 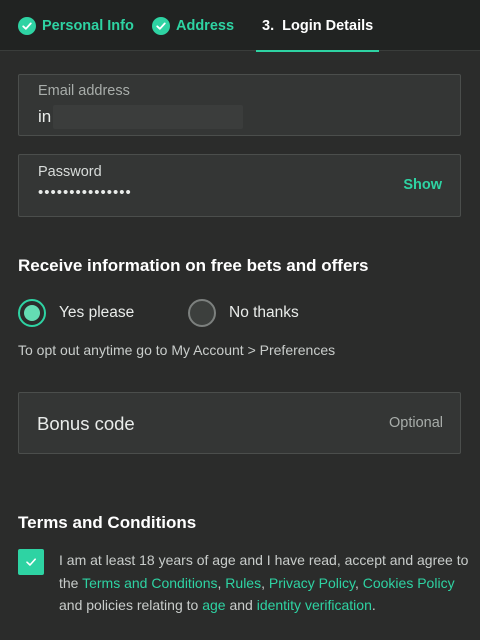 I want to click on step-personal-info: Personal Info, so click(x=76, y=25).